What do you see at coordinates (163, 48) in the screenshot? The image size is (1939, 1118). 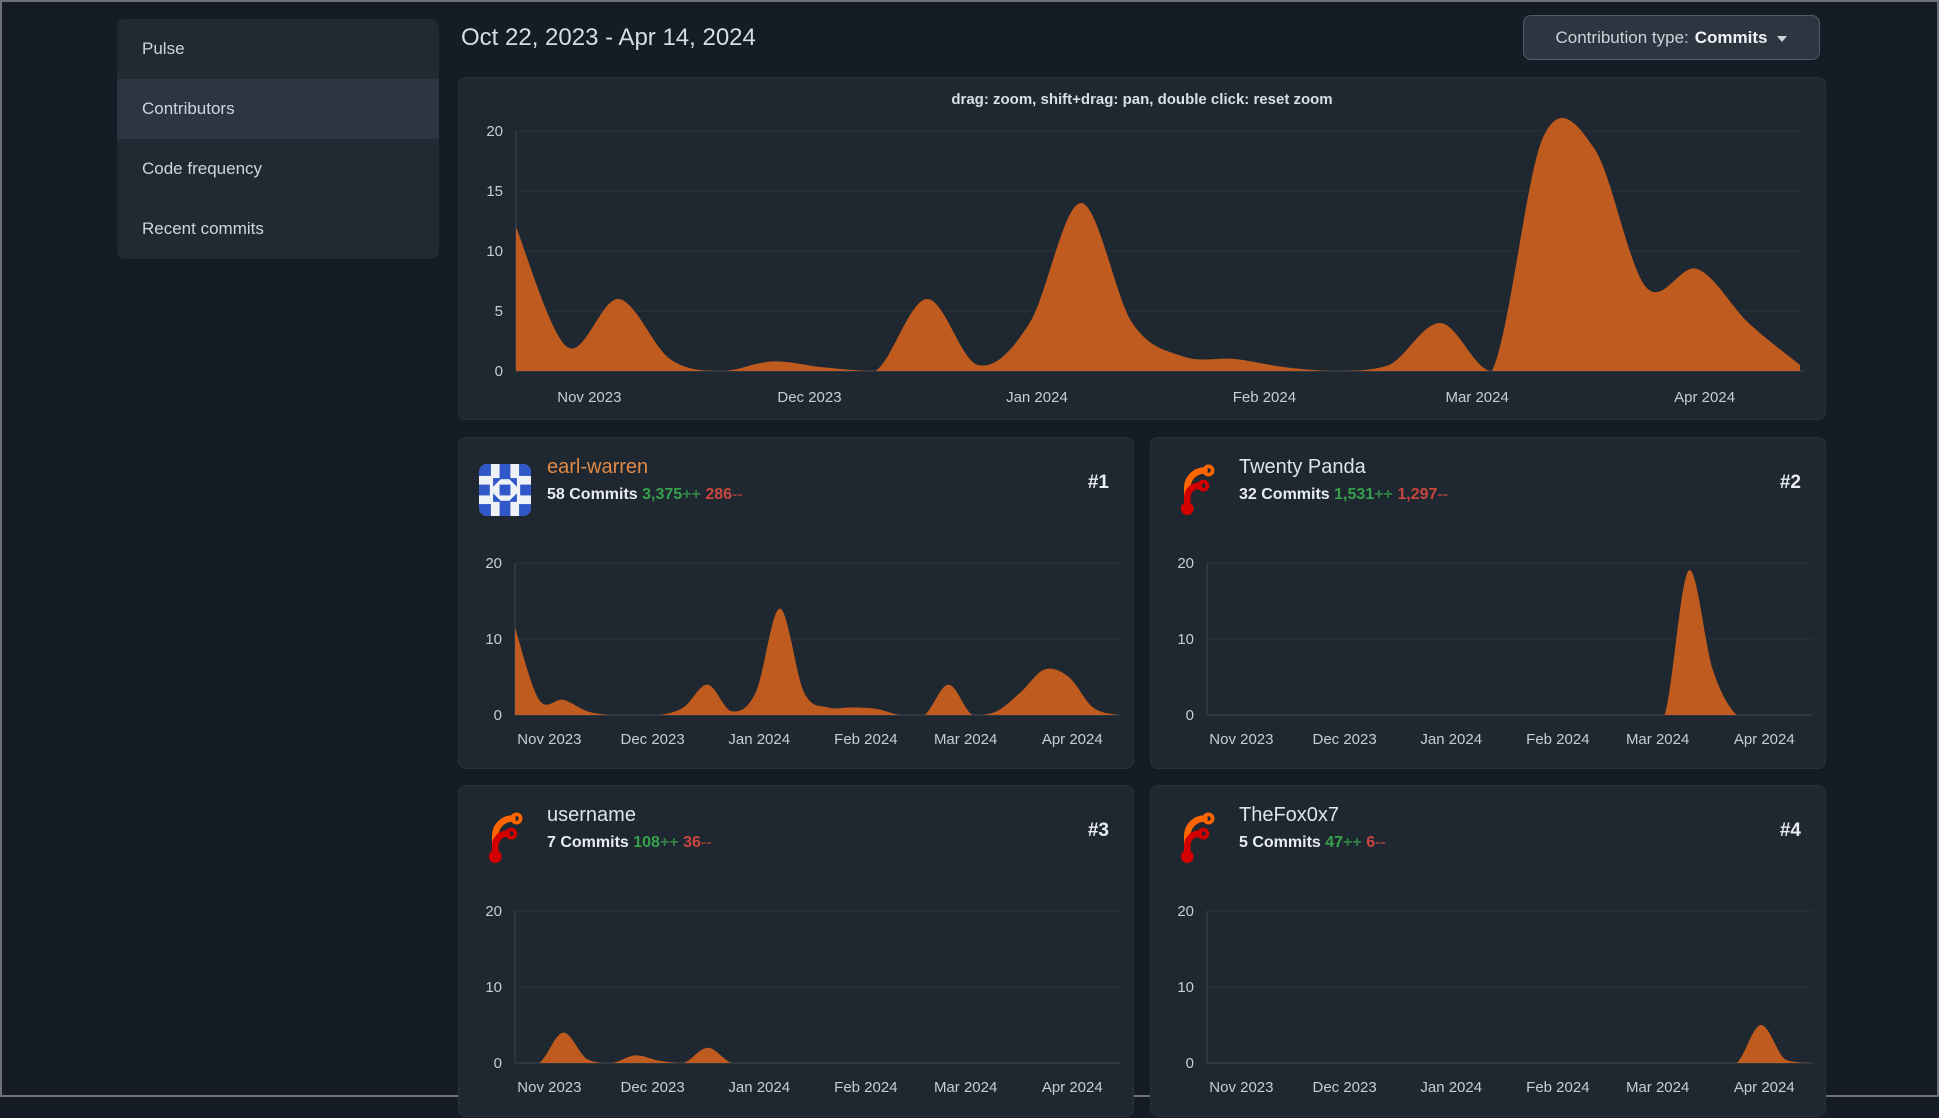 I see `sidebar-item-label: Pulse` at bounding box center [163, 48].